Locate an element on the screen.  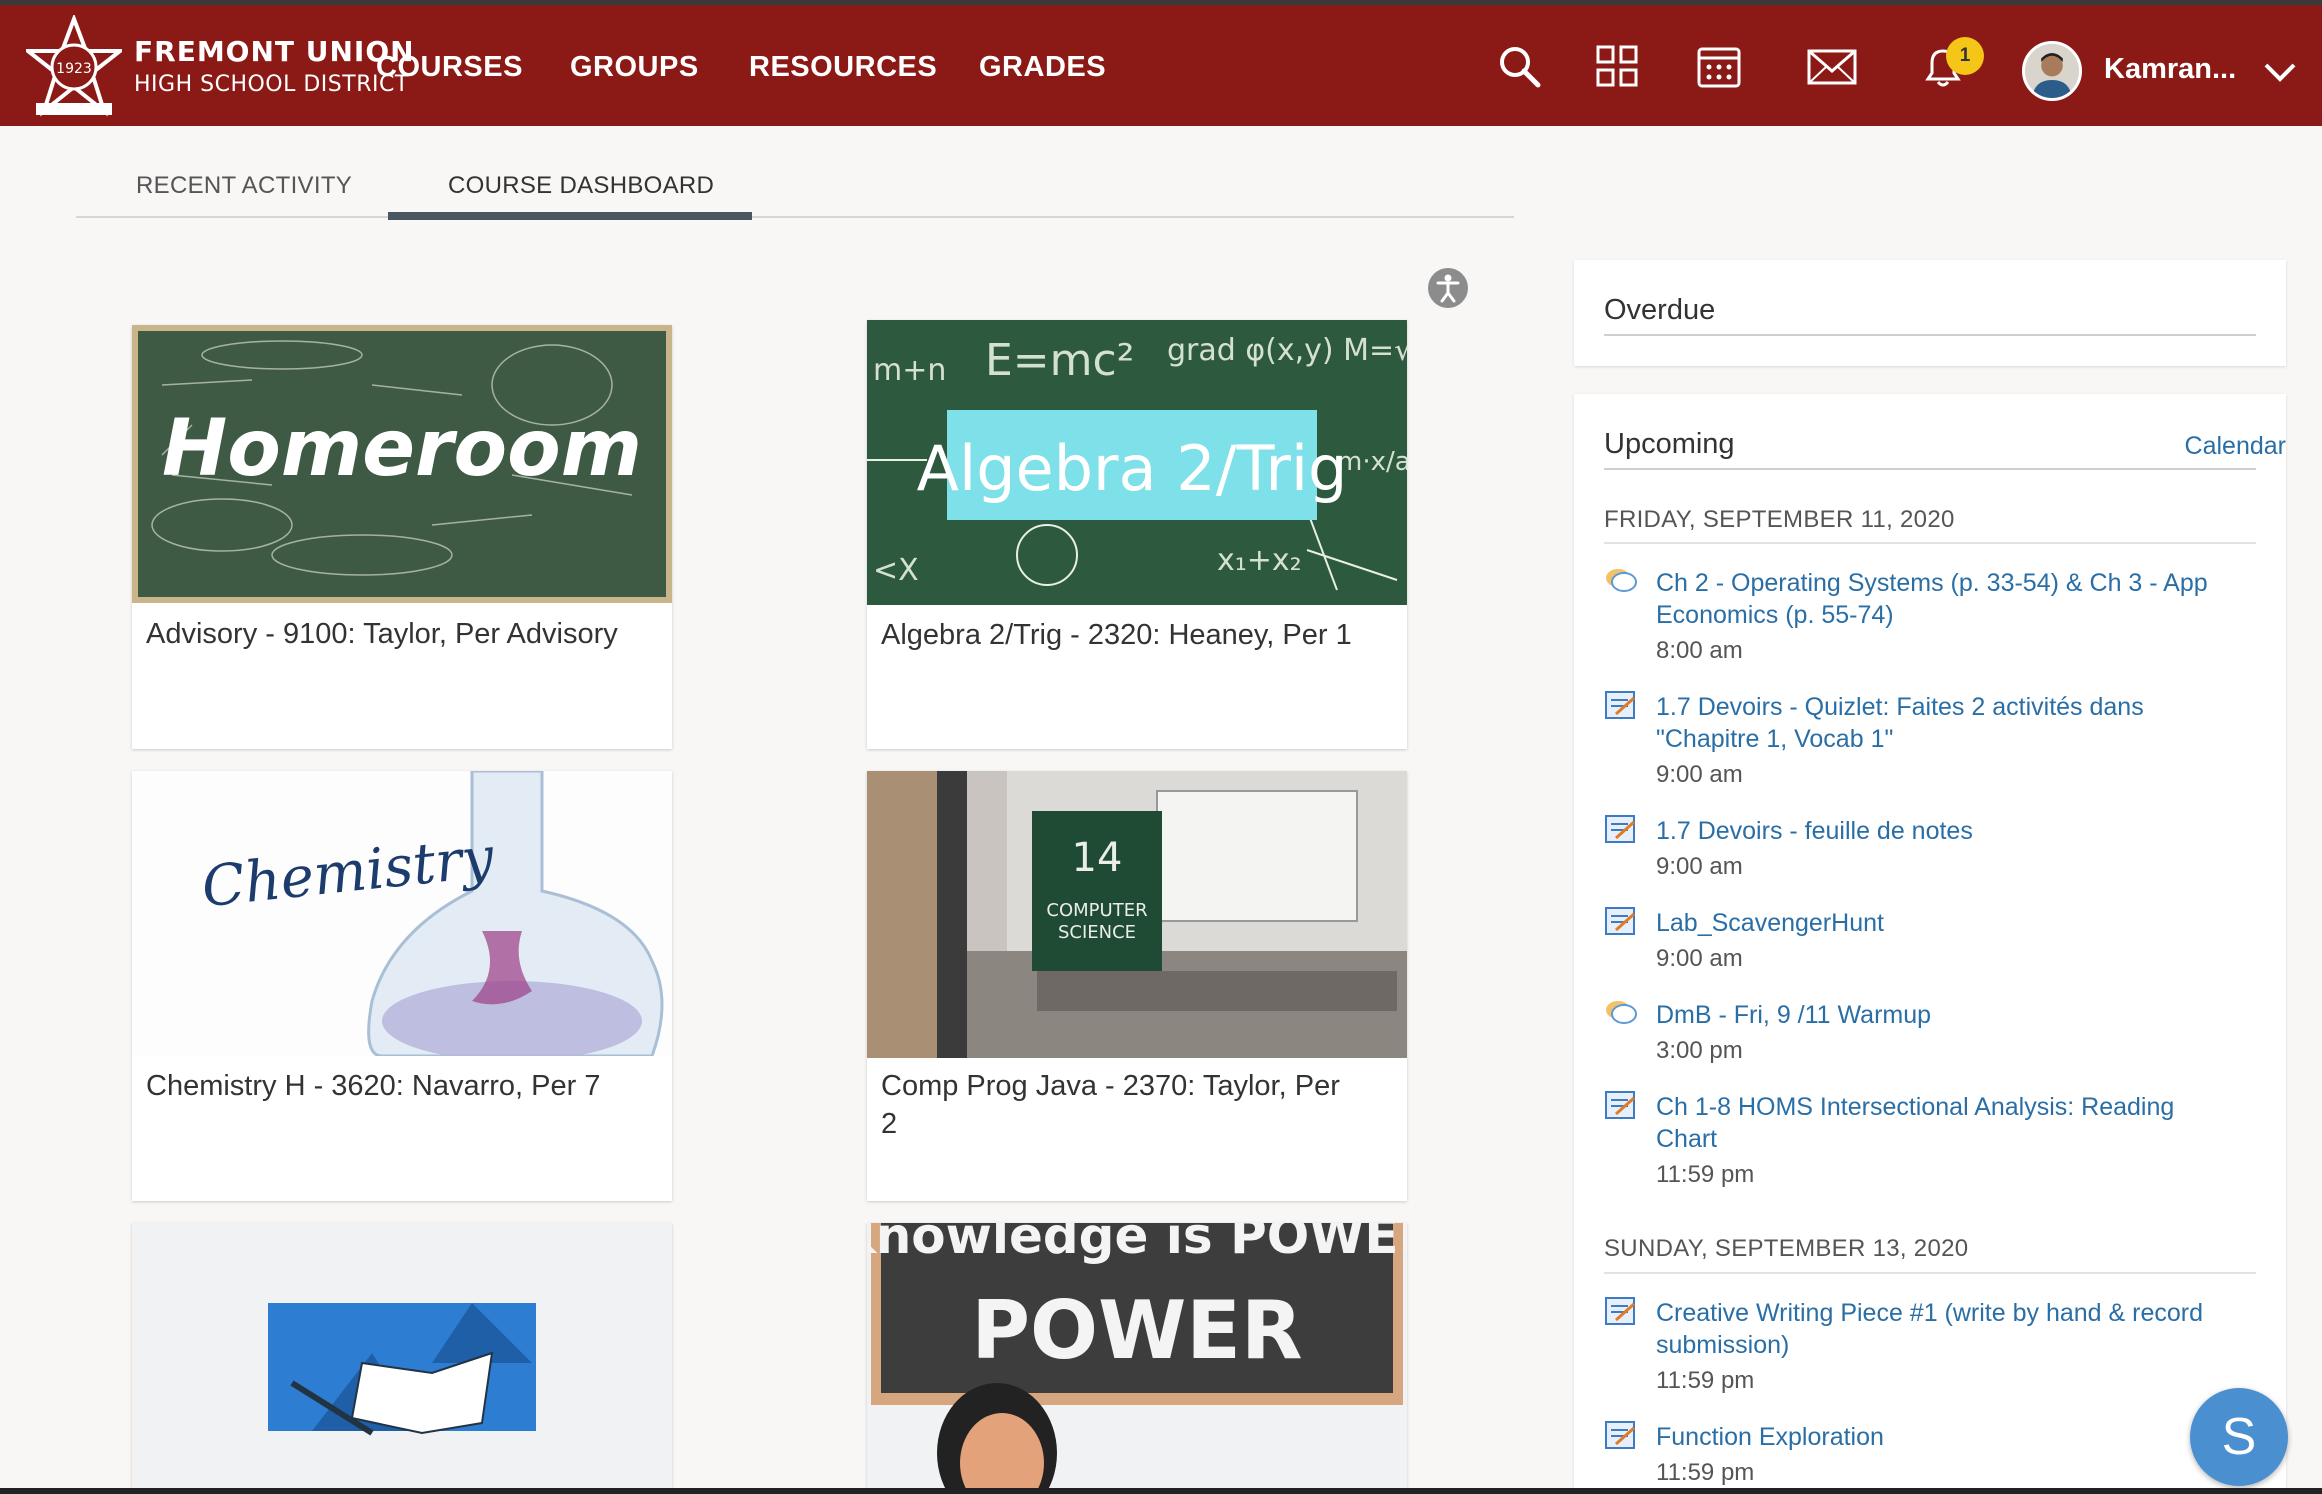
event-link: Lab_ScavengerHunt is located at coordinates (1936, 923).